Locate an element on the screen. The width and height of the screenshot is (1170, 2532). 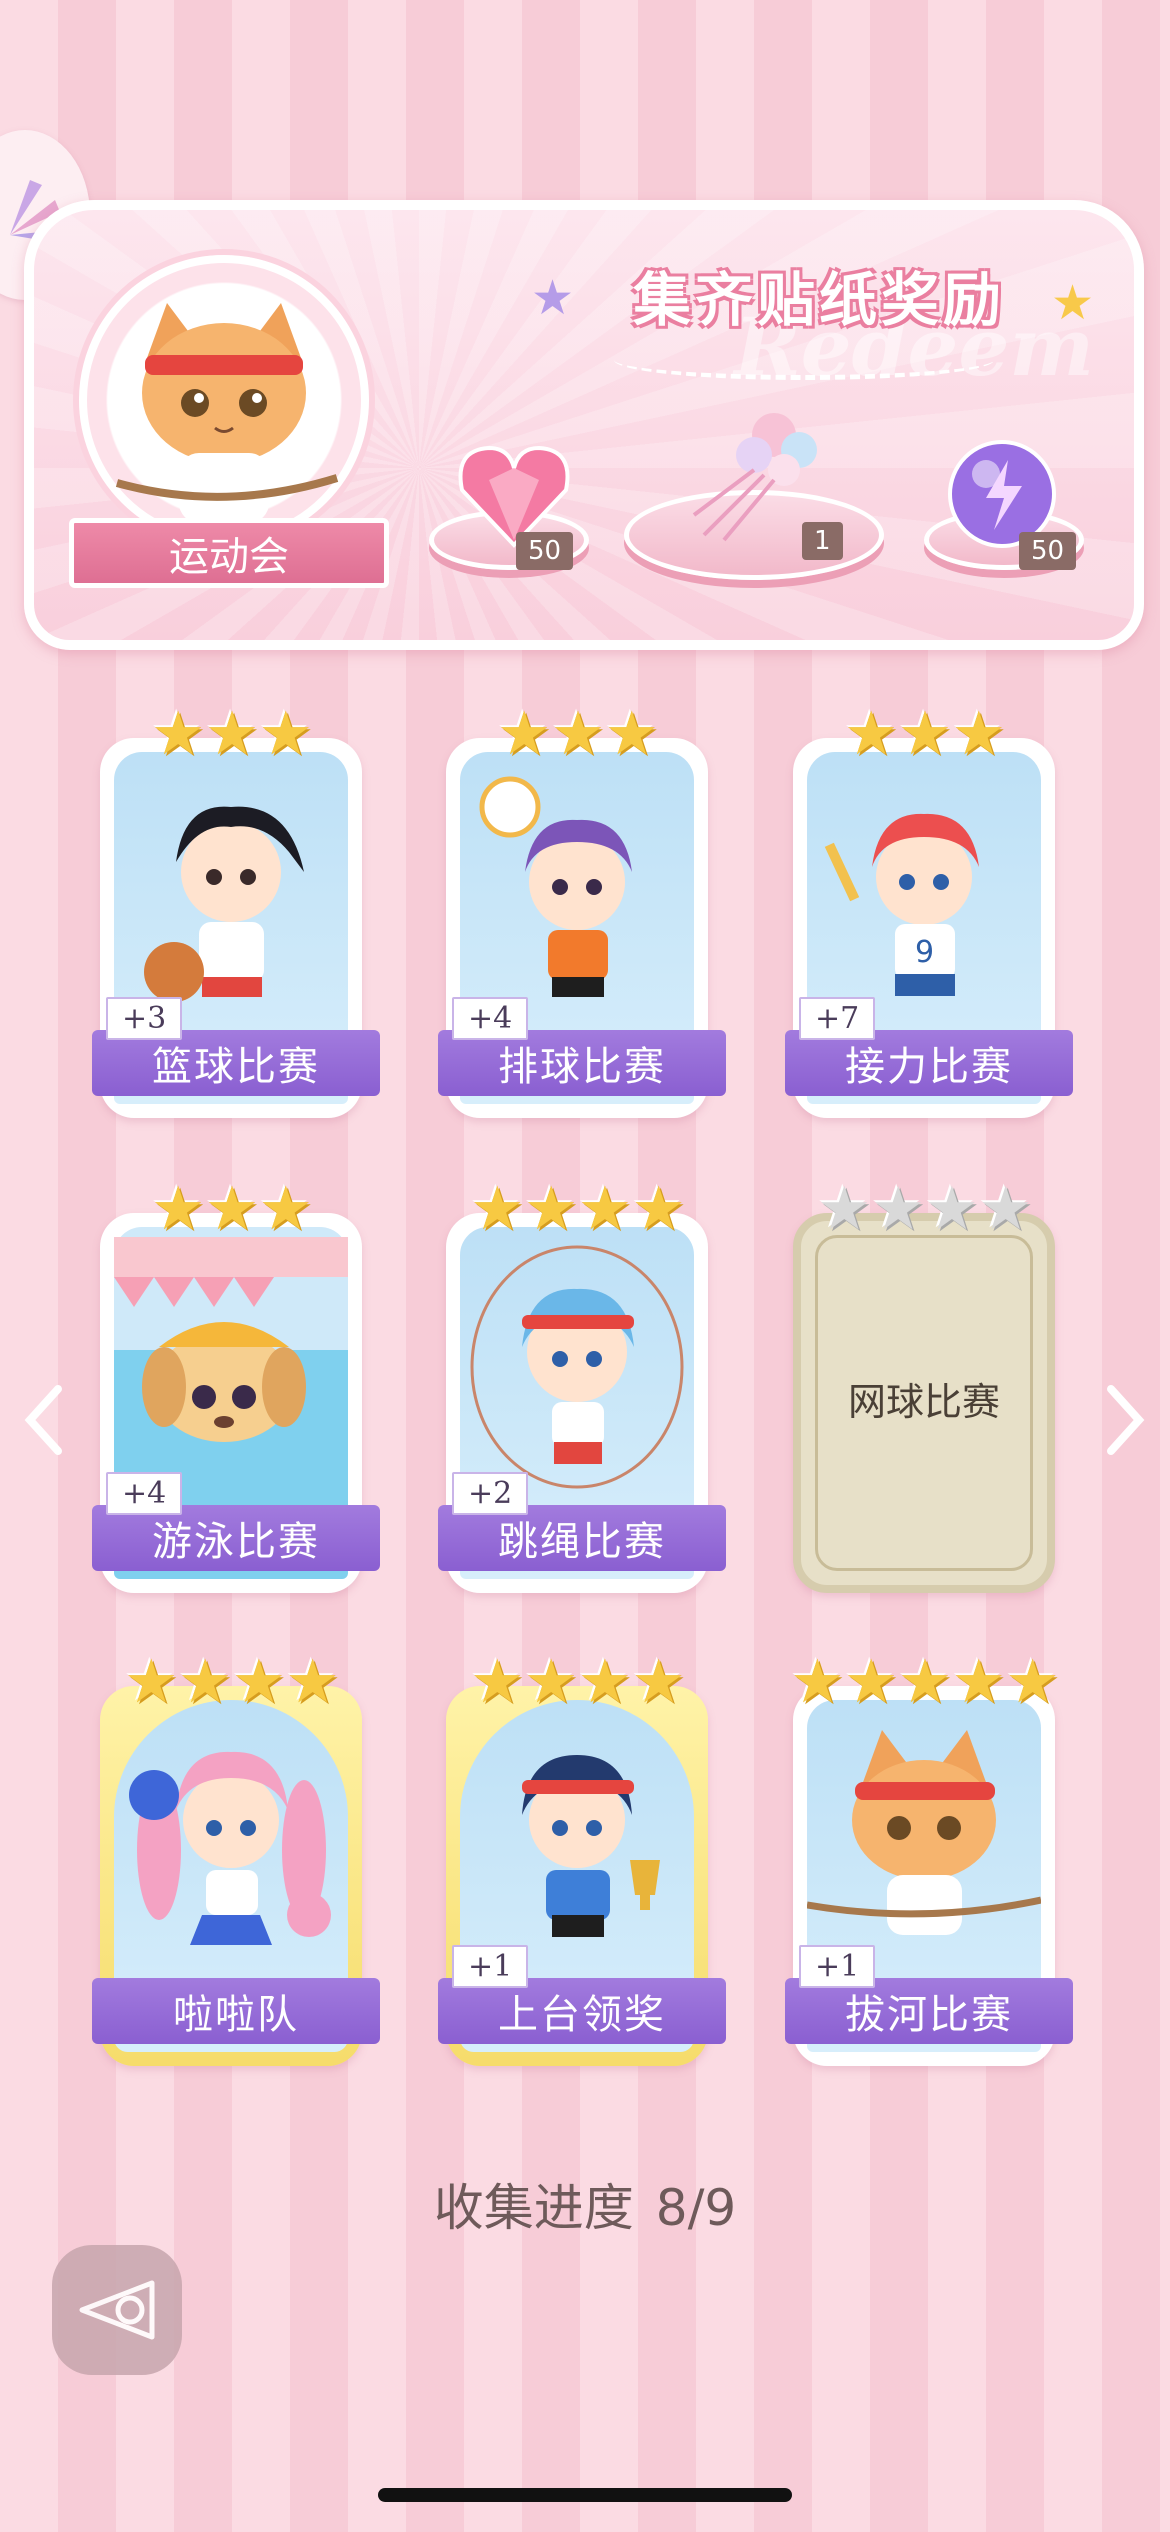
headband-cat-icon is located at coordinates (227, 413).